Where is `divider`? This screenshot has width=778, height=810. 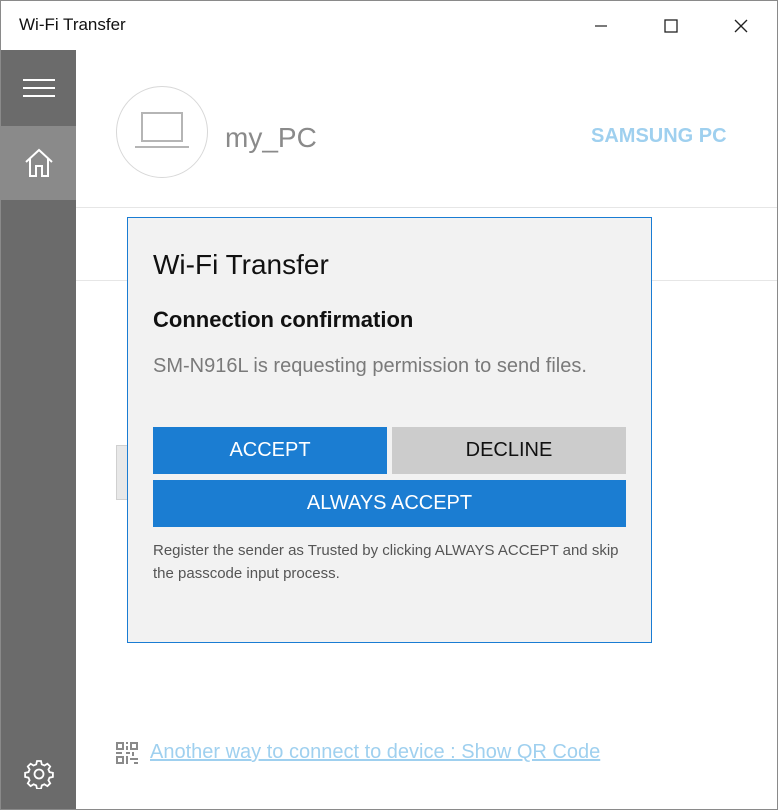 divider is located at coordinates (426, 207).